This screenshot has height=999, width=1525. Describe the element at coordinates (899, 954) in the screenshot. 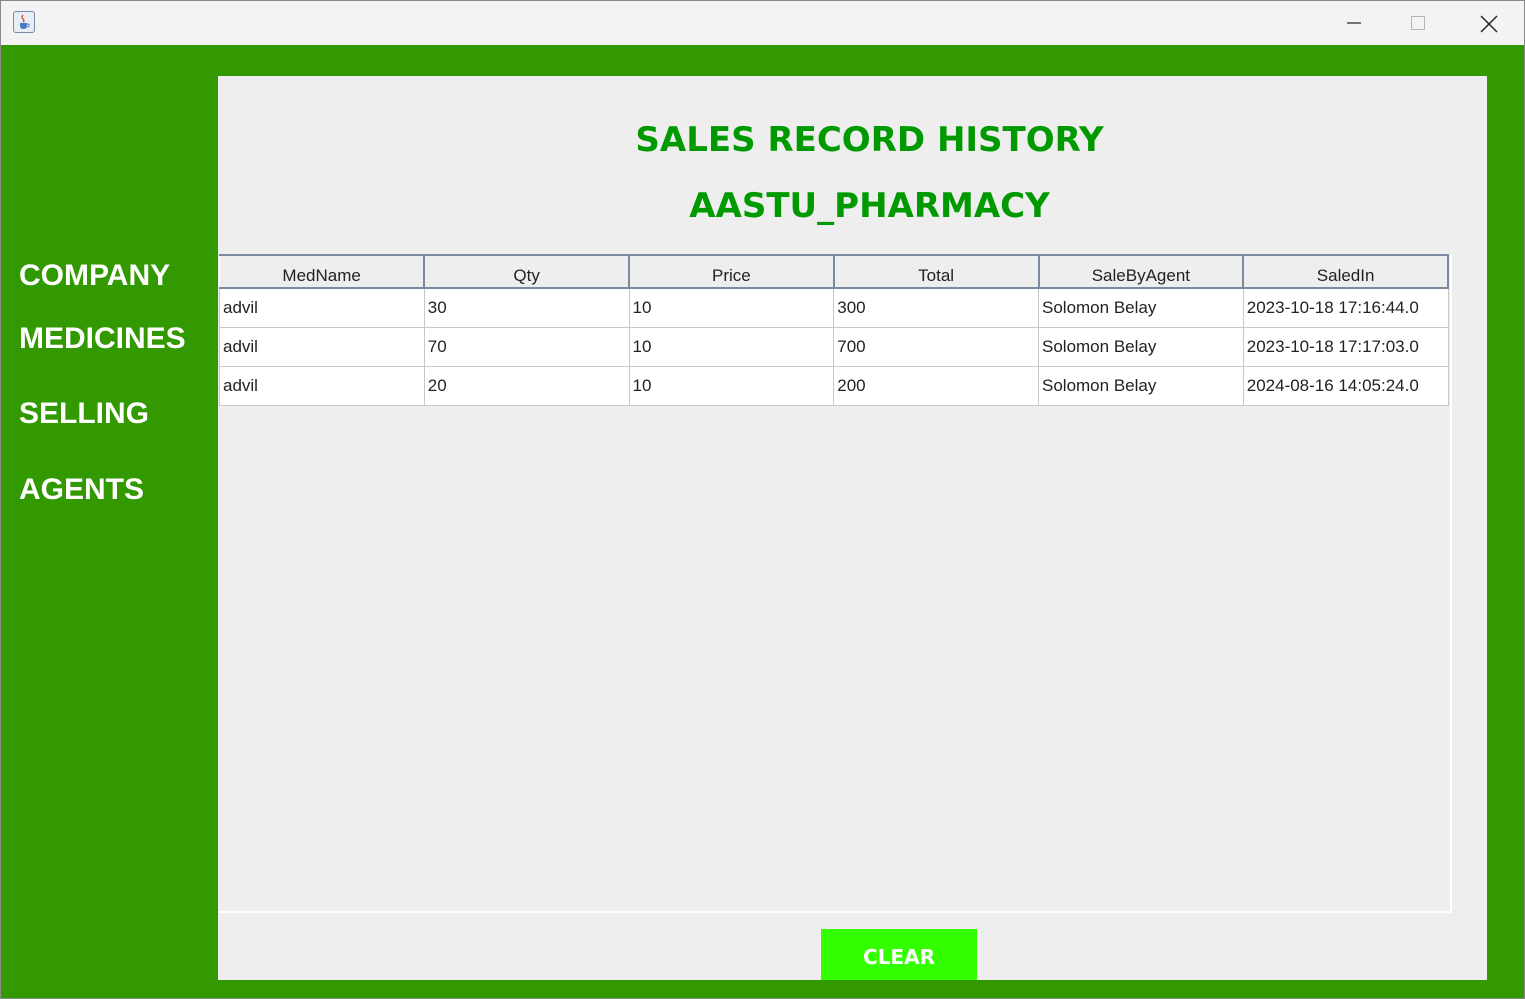

I see `clear-button: CLEAR` at that location.